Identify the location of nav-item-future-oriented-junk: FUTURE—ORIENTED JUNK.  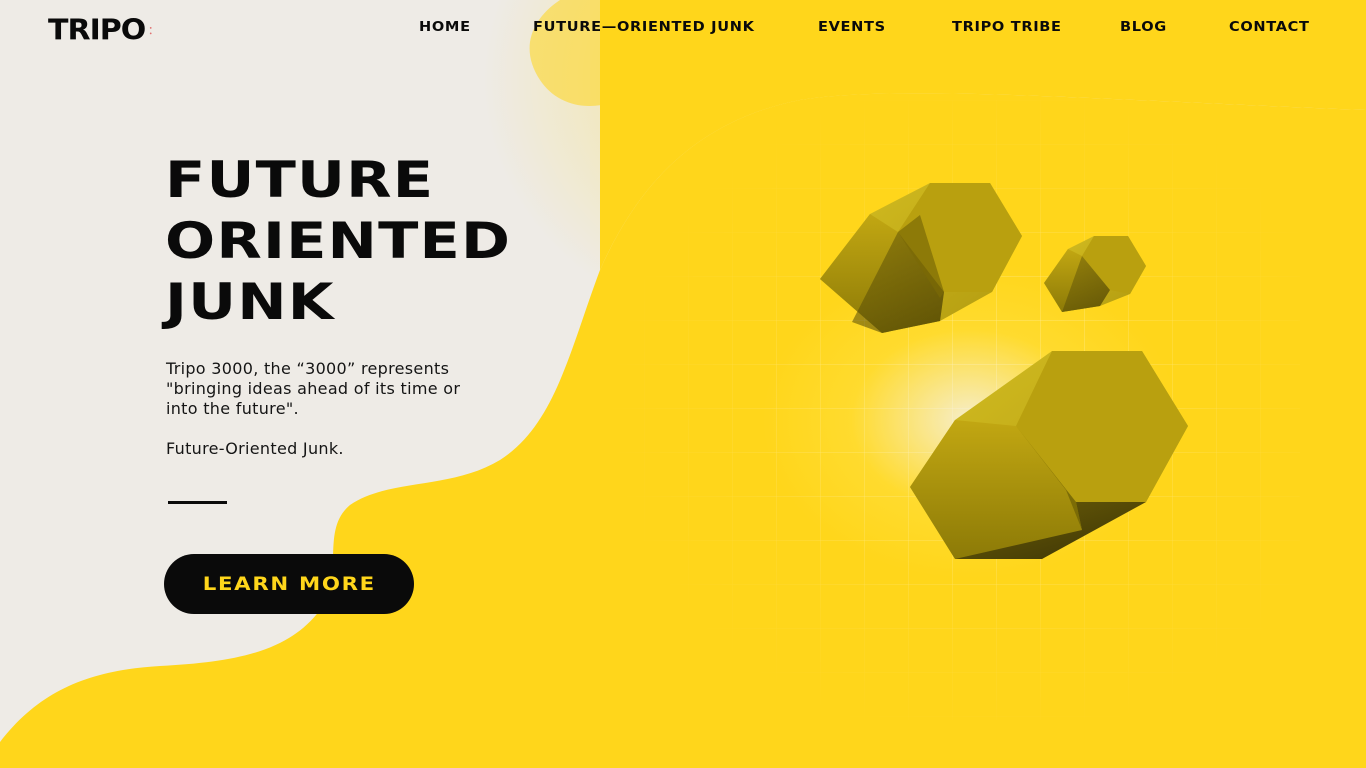
(644, 27).